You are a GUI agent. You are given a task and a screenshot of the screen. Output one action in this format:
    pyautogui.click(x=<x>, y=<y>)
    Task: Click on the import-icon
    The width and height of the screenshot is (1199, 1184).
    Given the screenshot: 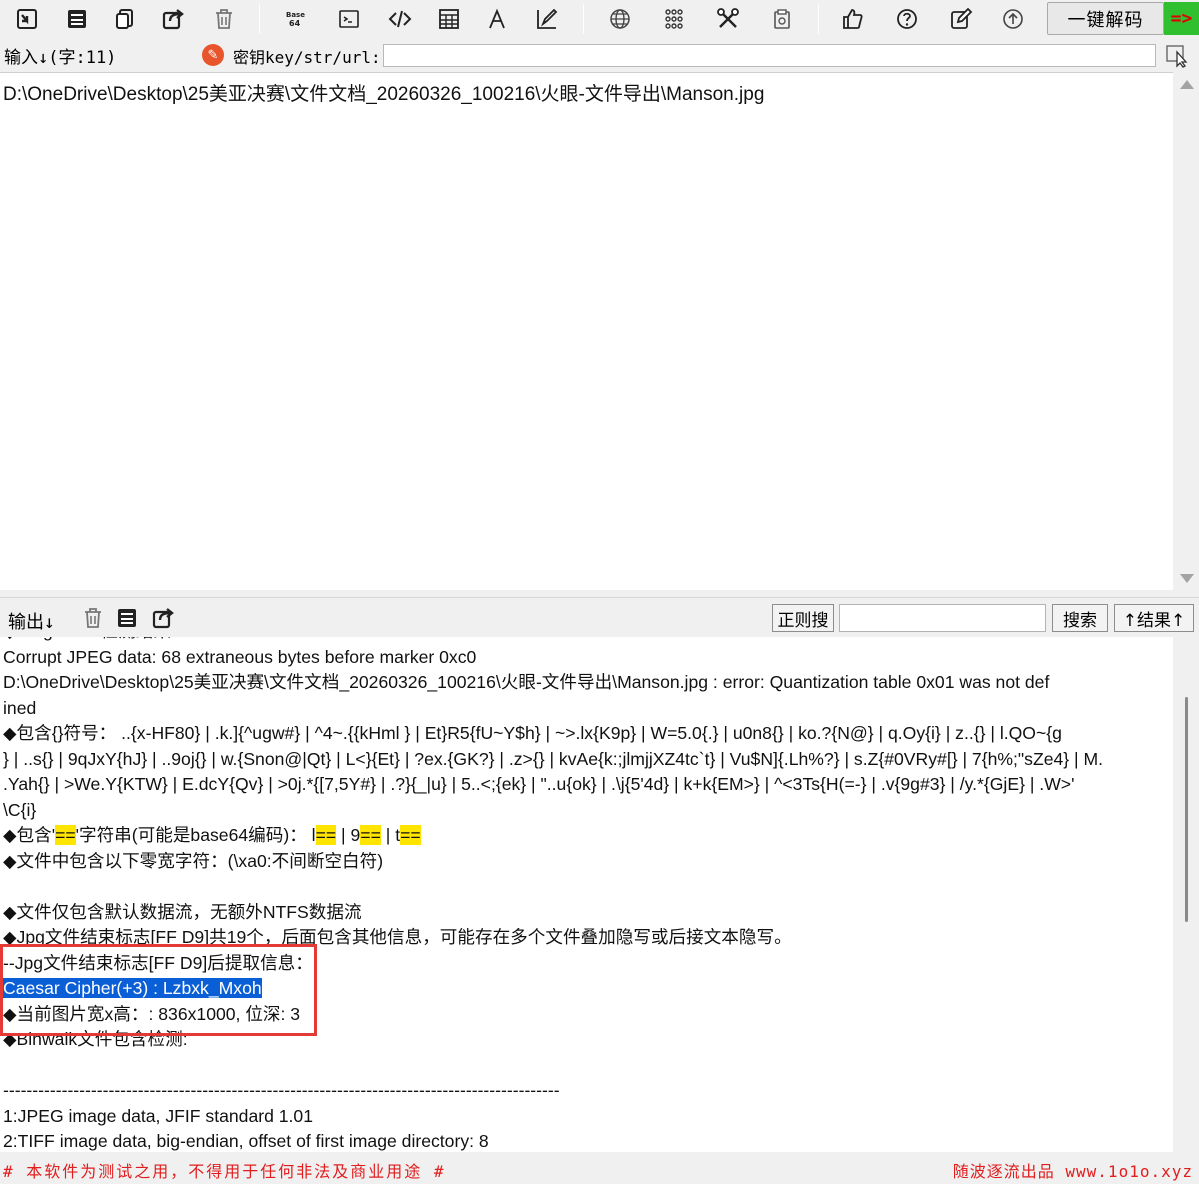 What is the action you would take?
    pyautogui.click(x=27, y=19)
    